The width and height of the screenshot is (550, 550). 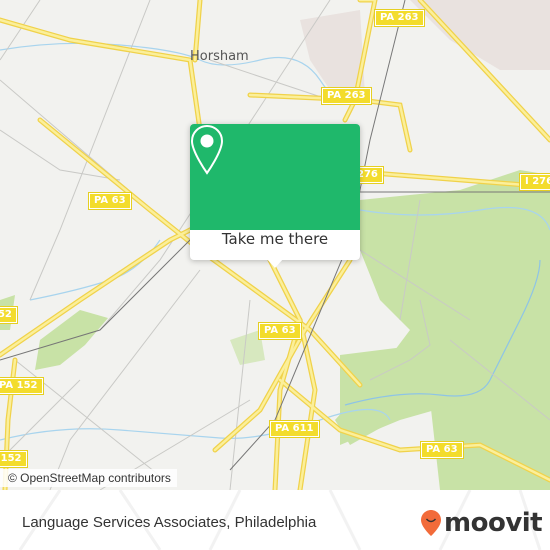 What do you see at coordinates (71, 340) in the screenshot?
I see `park` at bounding box center [71, 340].